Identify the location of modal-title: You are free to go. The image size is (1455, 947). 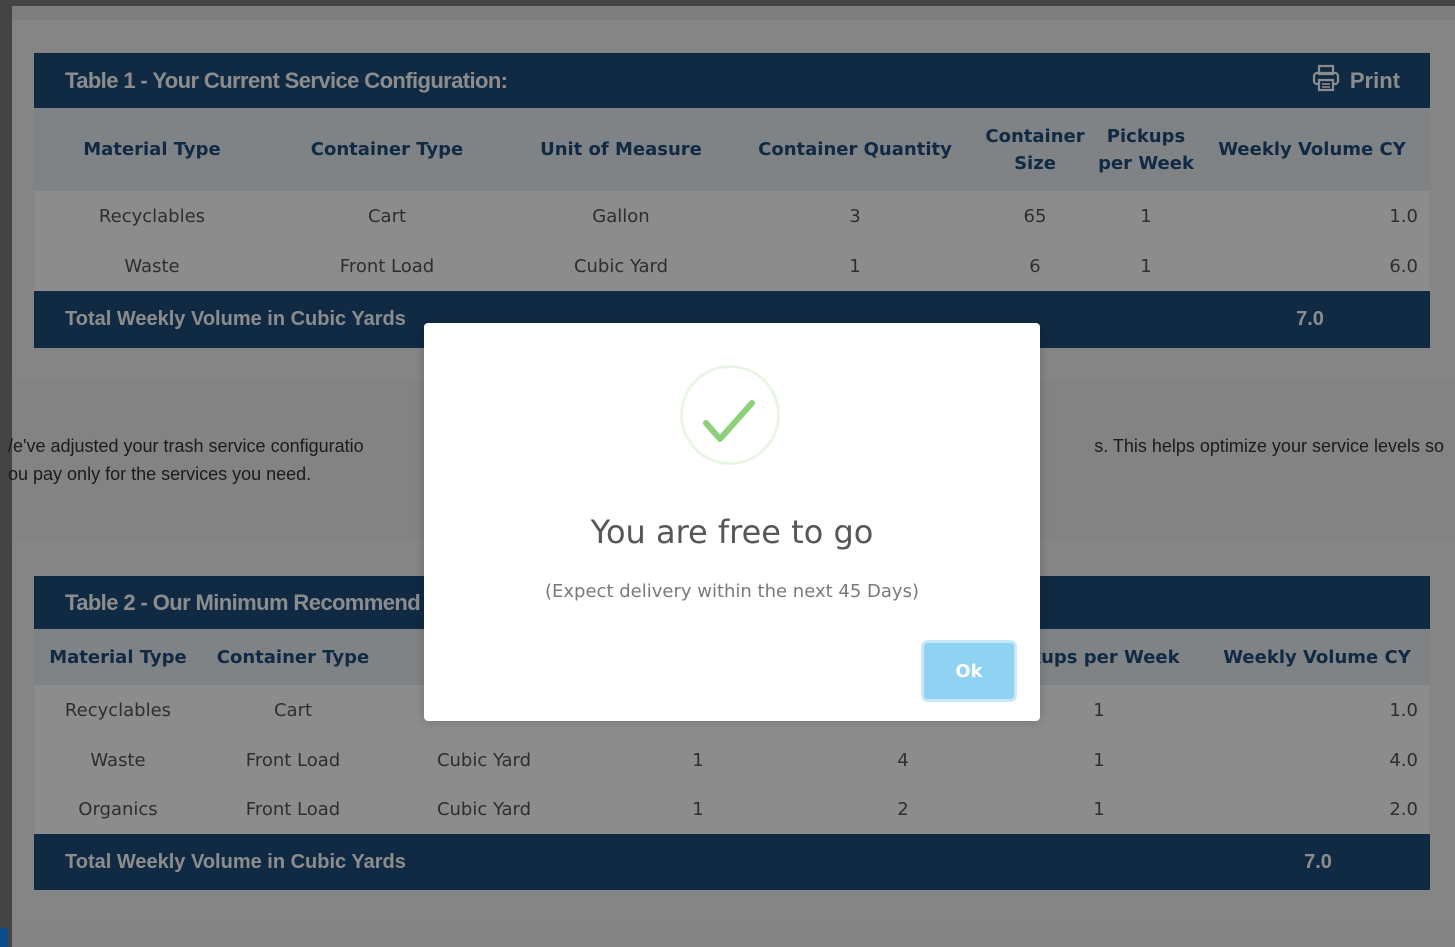
(732, 532).